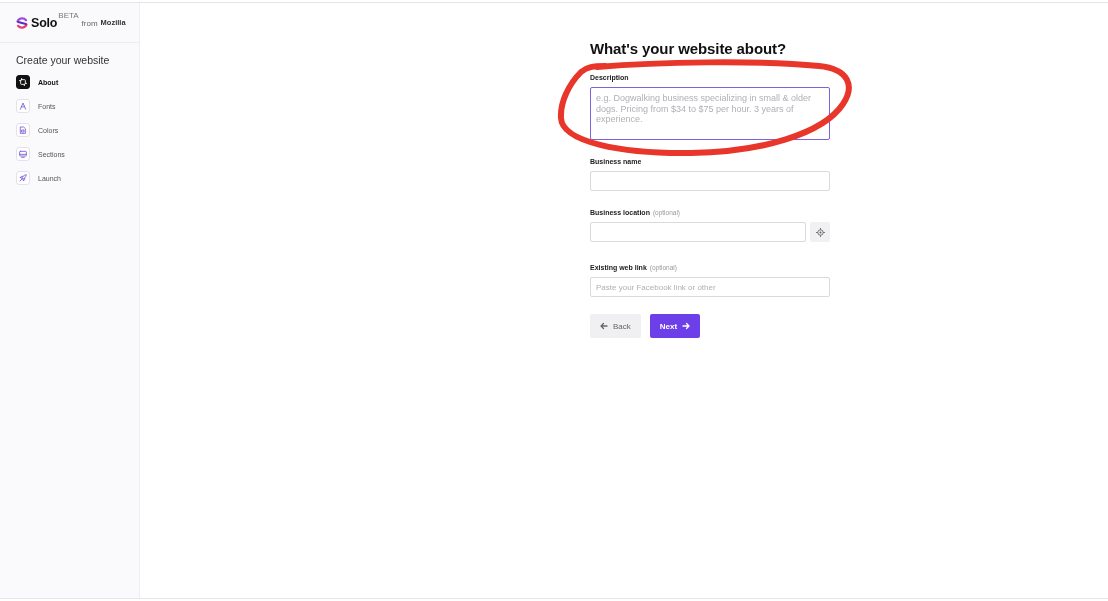 Image resolution: width=1108 pixels, height=601 pixels. I want to click on byline-text: from, so click(89, 23).